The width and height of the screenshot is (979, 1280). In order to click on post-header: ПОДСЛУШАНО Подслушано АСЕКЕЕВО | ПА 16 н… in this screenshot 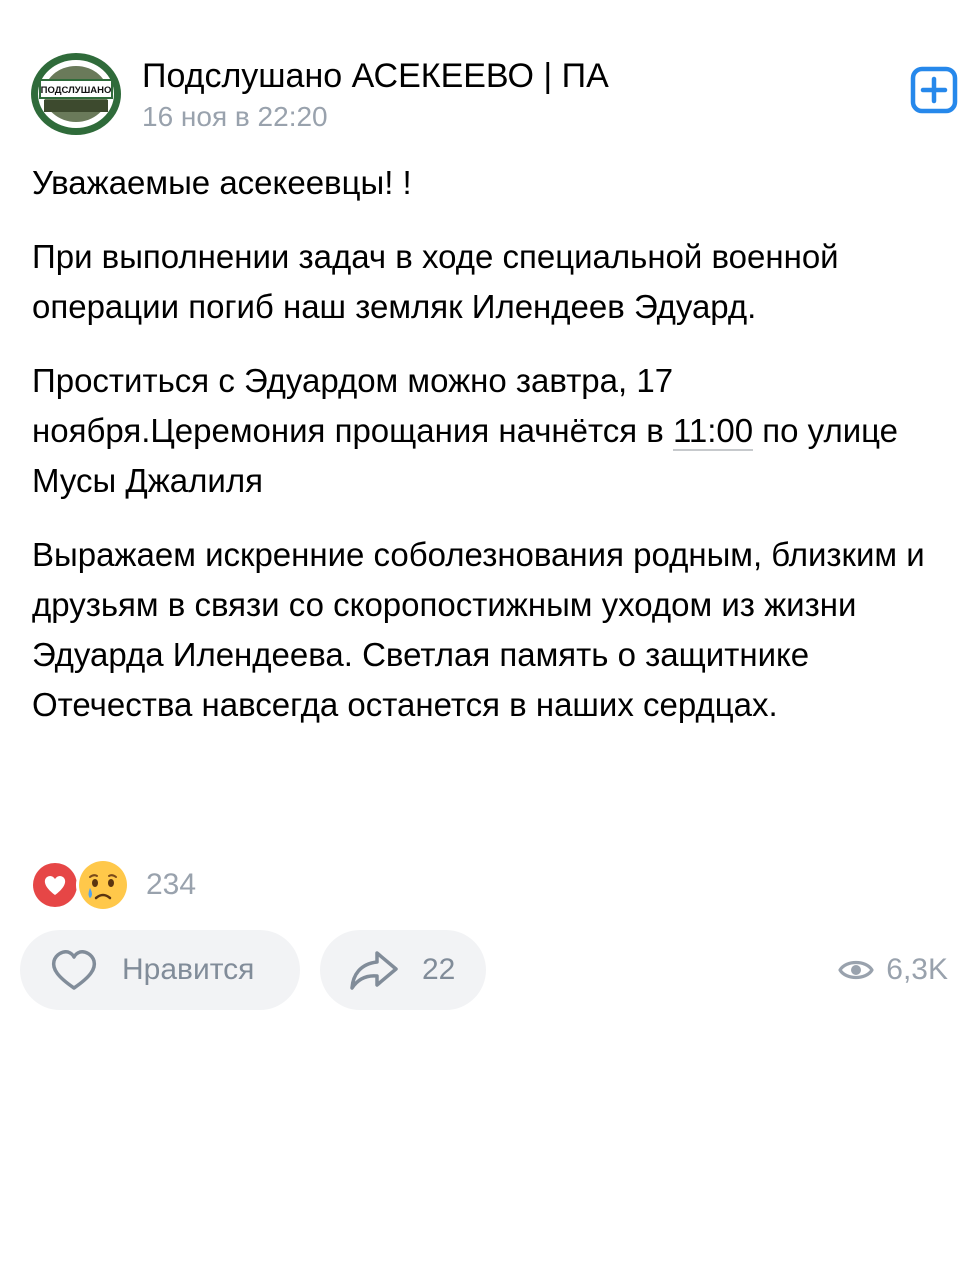, I will do `click(495, 94)`.